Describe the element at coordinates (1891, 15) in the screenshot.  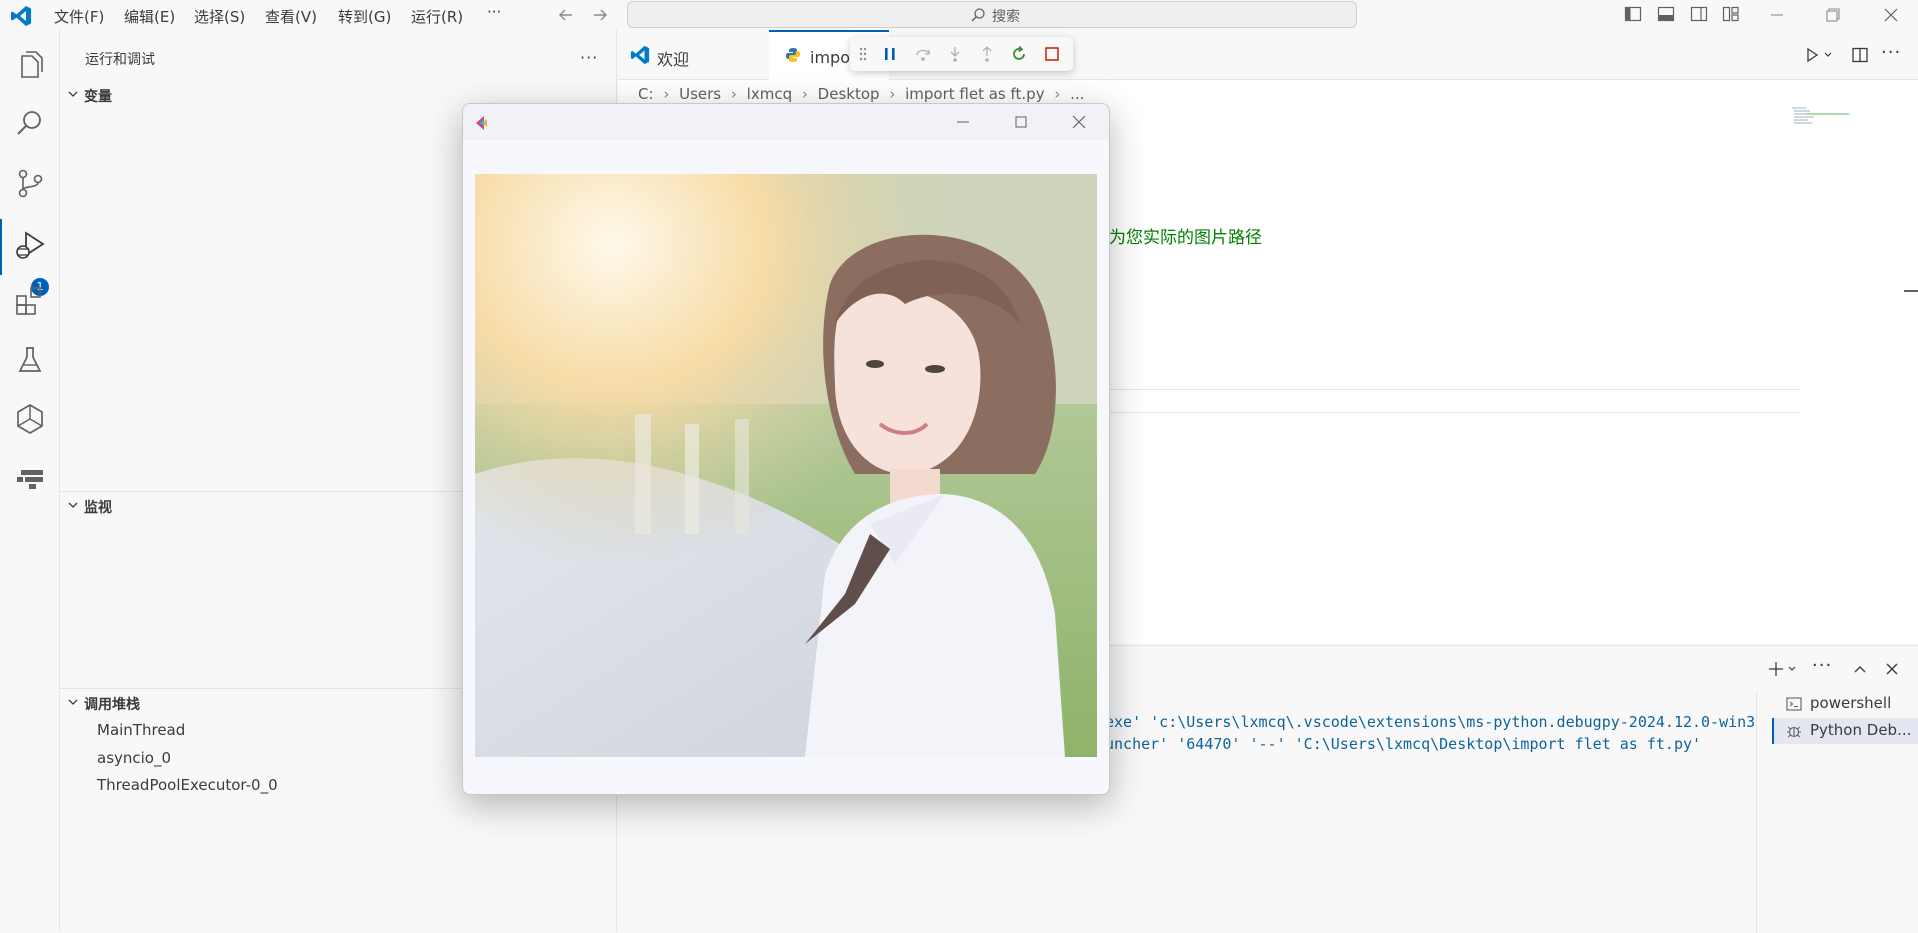
I see `window-close-icon` at that location.